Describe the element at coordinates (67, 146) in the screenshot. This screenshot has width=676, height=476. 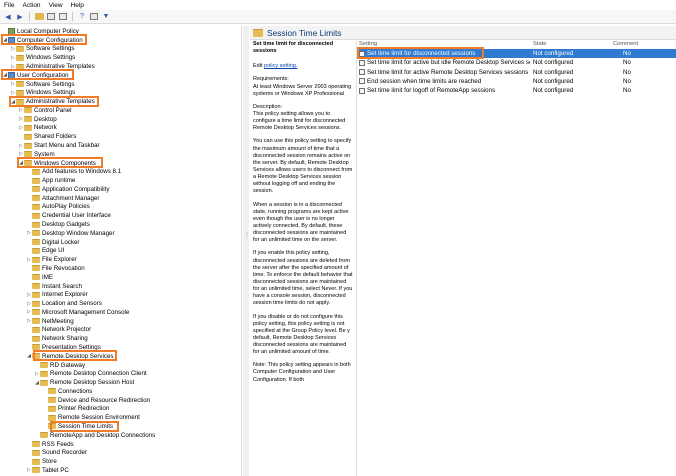
I see `tree-item-label: Start Menu and Taskbar` at that location.